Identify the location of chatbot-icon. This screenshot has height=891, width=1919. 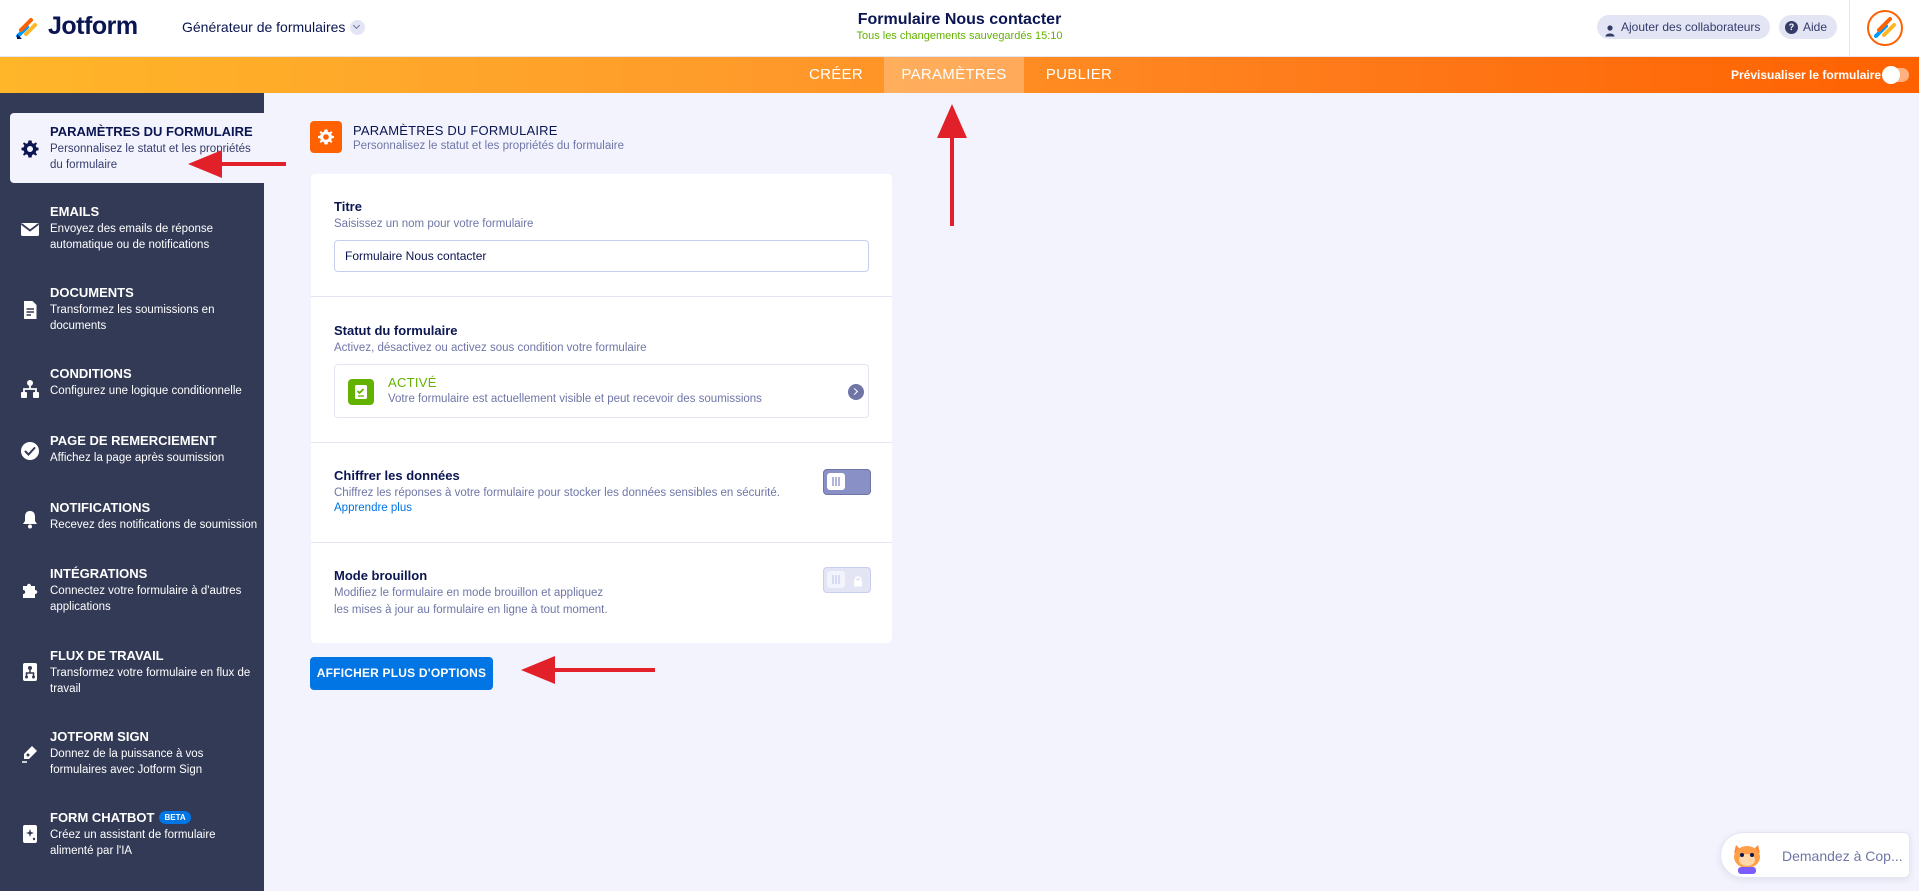
(30, 834).